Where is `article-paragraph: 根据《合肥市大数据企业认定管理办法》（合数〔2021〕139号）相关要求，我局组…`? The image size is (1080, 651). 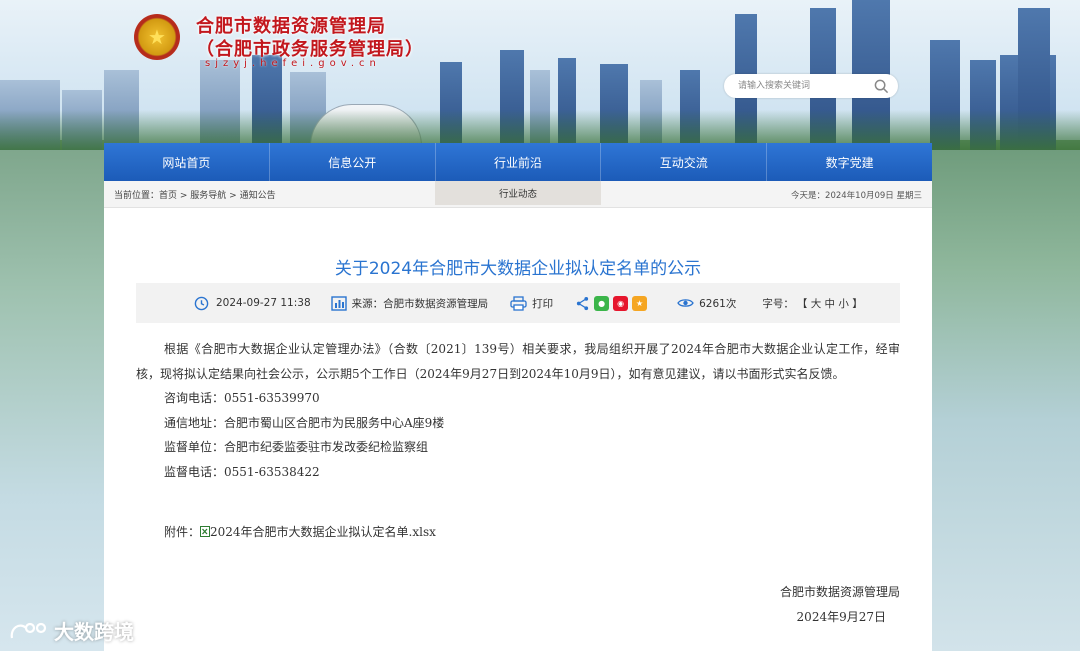
article-paragraph: 根据《合肥市大数据企业认定管理办法》（合数〔2021〕139号）相关要求，我局组… is located at coordinates (518, 361).